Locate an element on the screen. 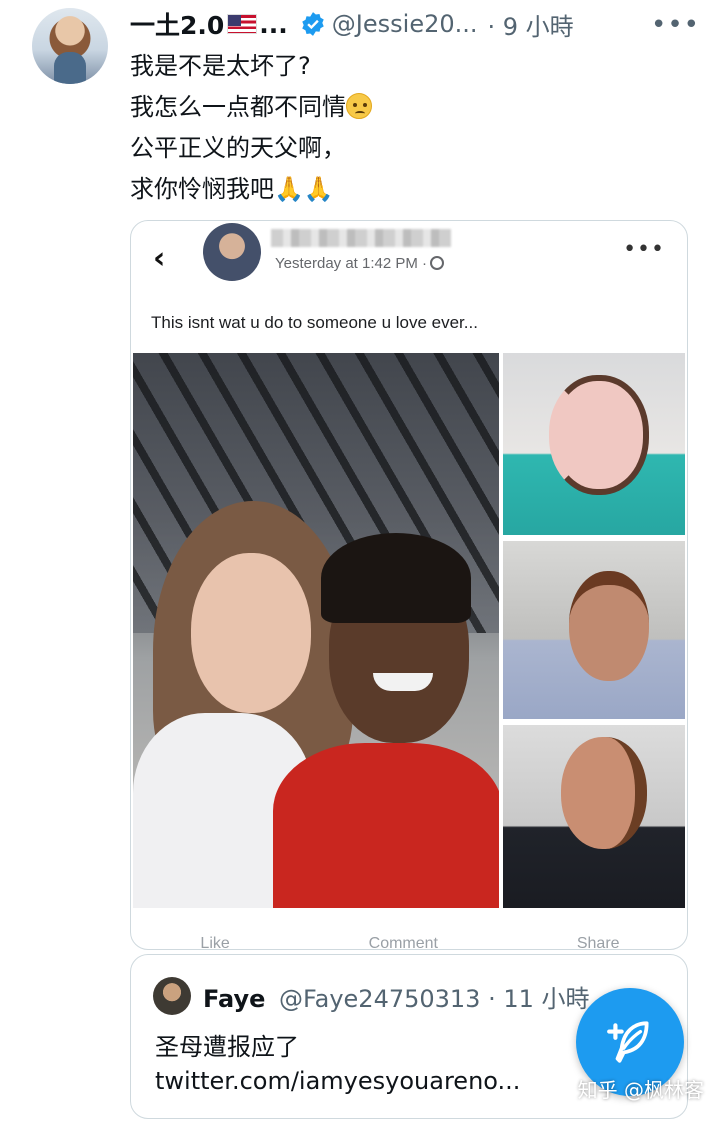  fb-action-bar: Like Comment Share is located at coordinates (409, 939).